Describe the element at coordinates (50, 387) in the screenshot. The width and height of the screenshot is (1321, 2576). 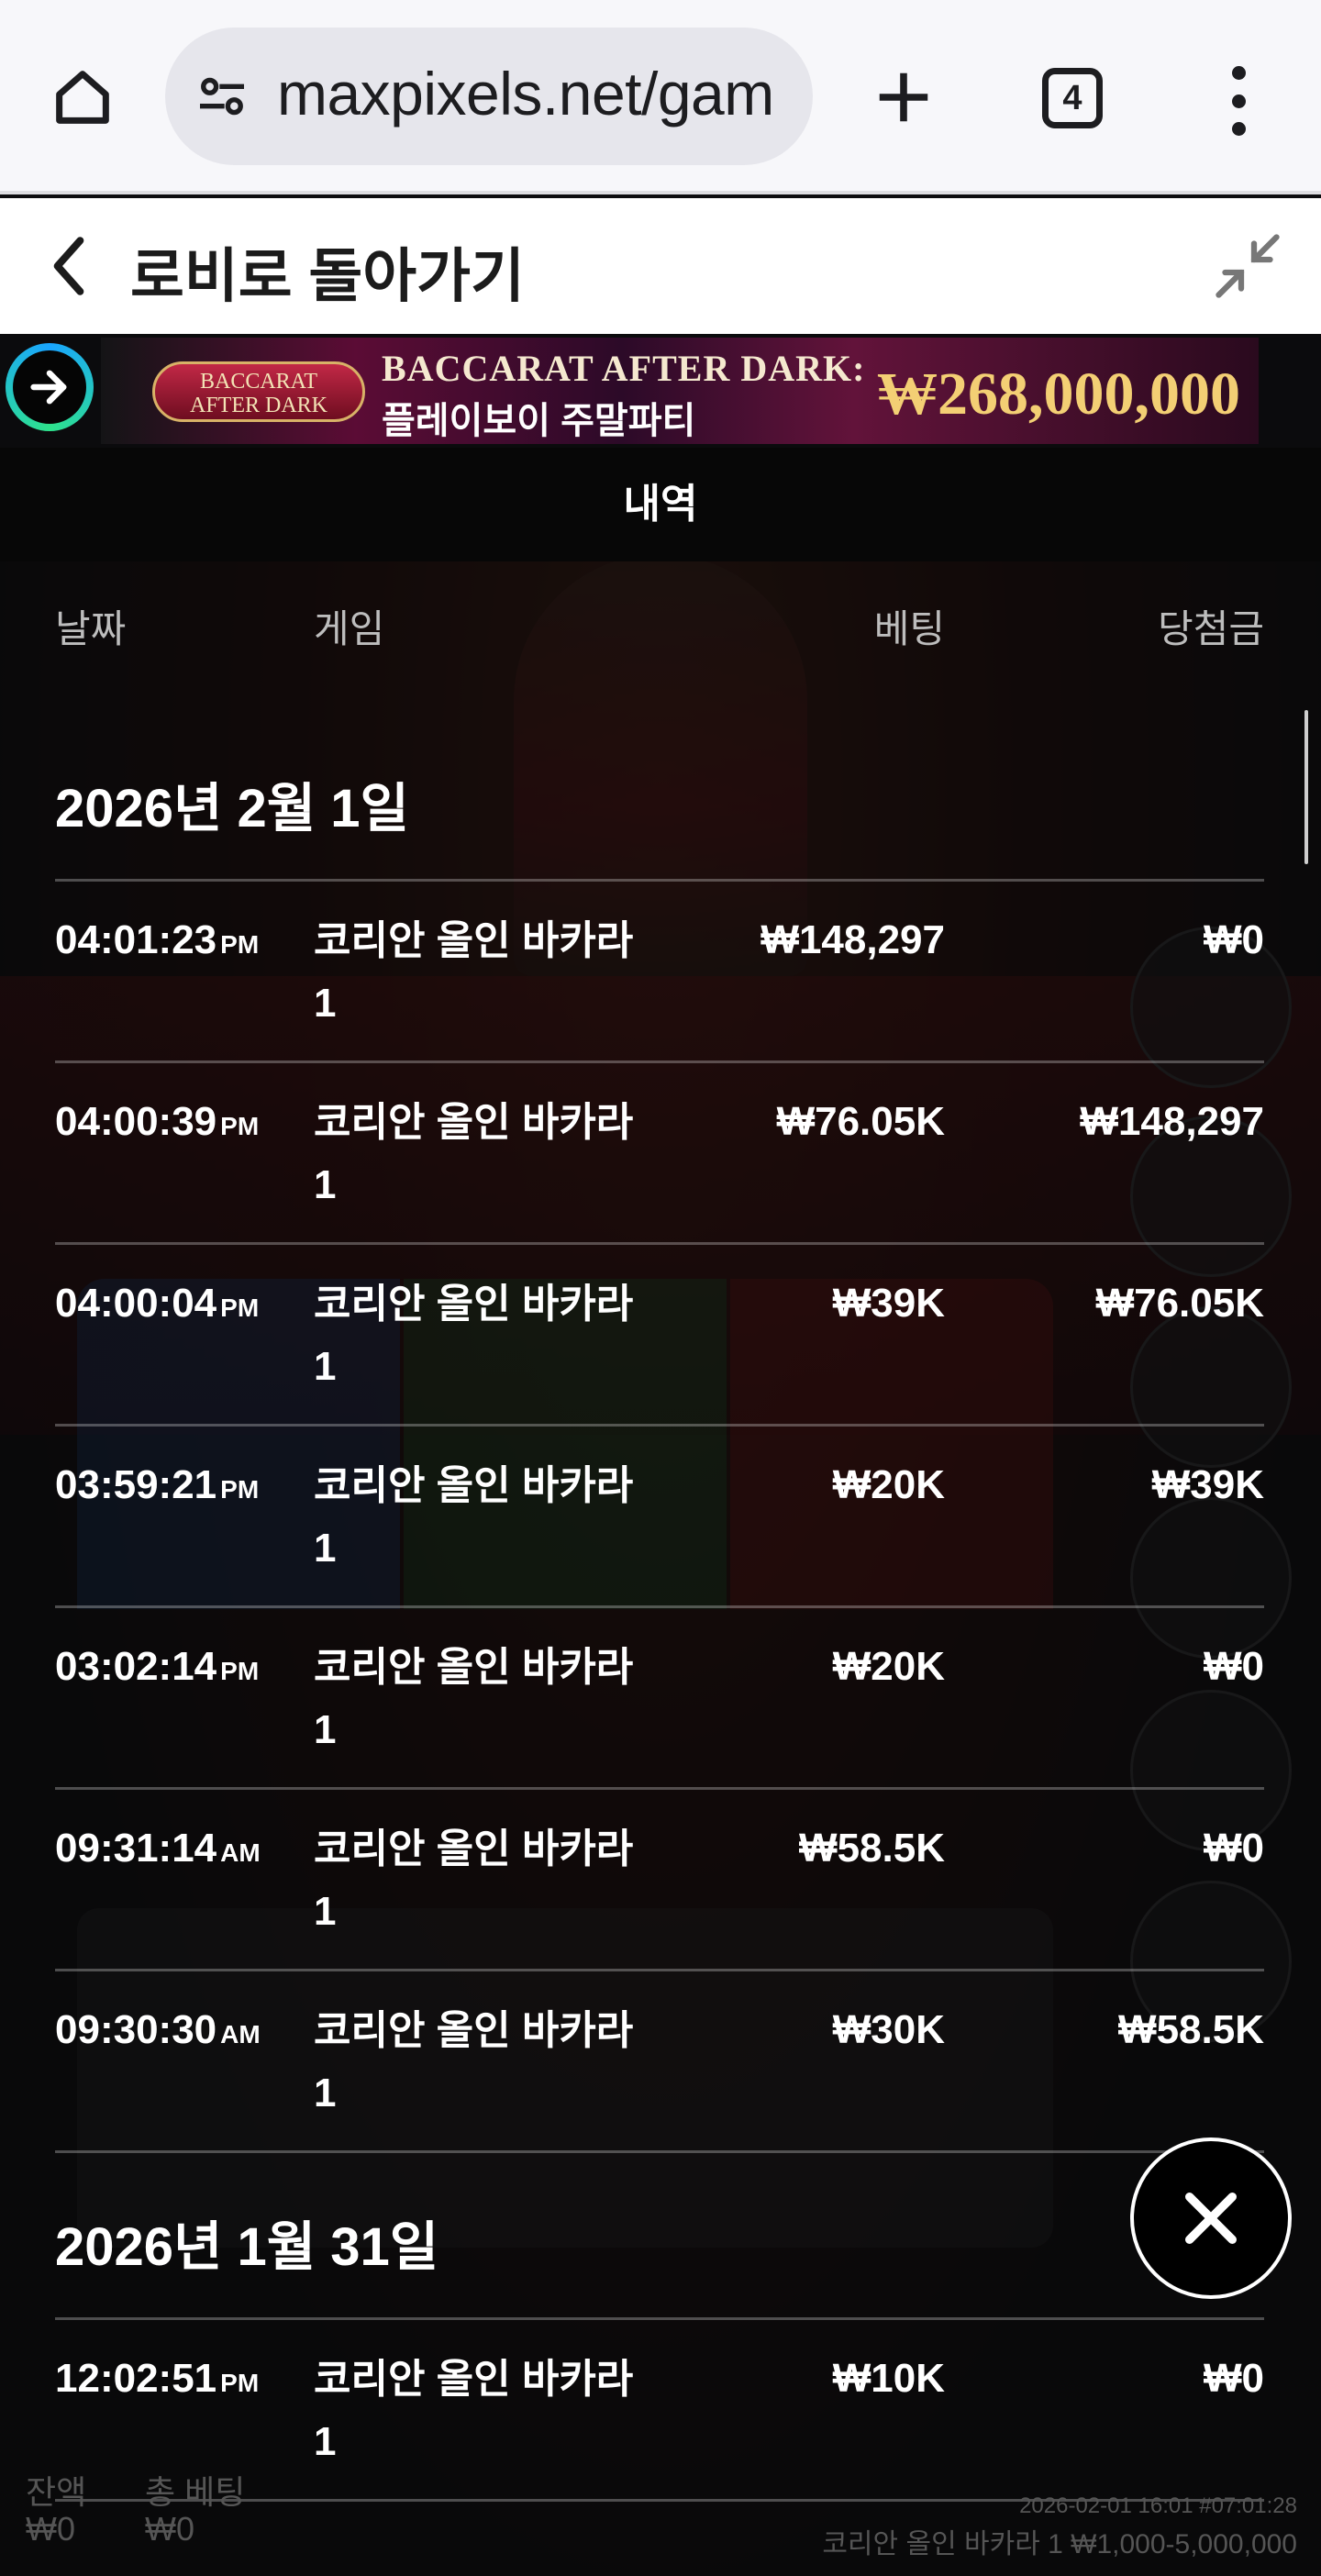
I see `arrow-right-icon` at that location.